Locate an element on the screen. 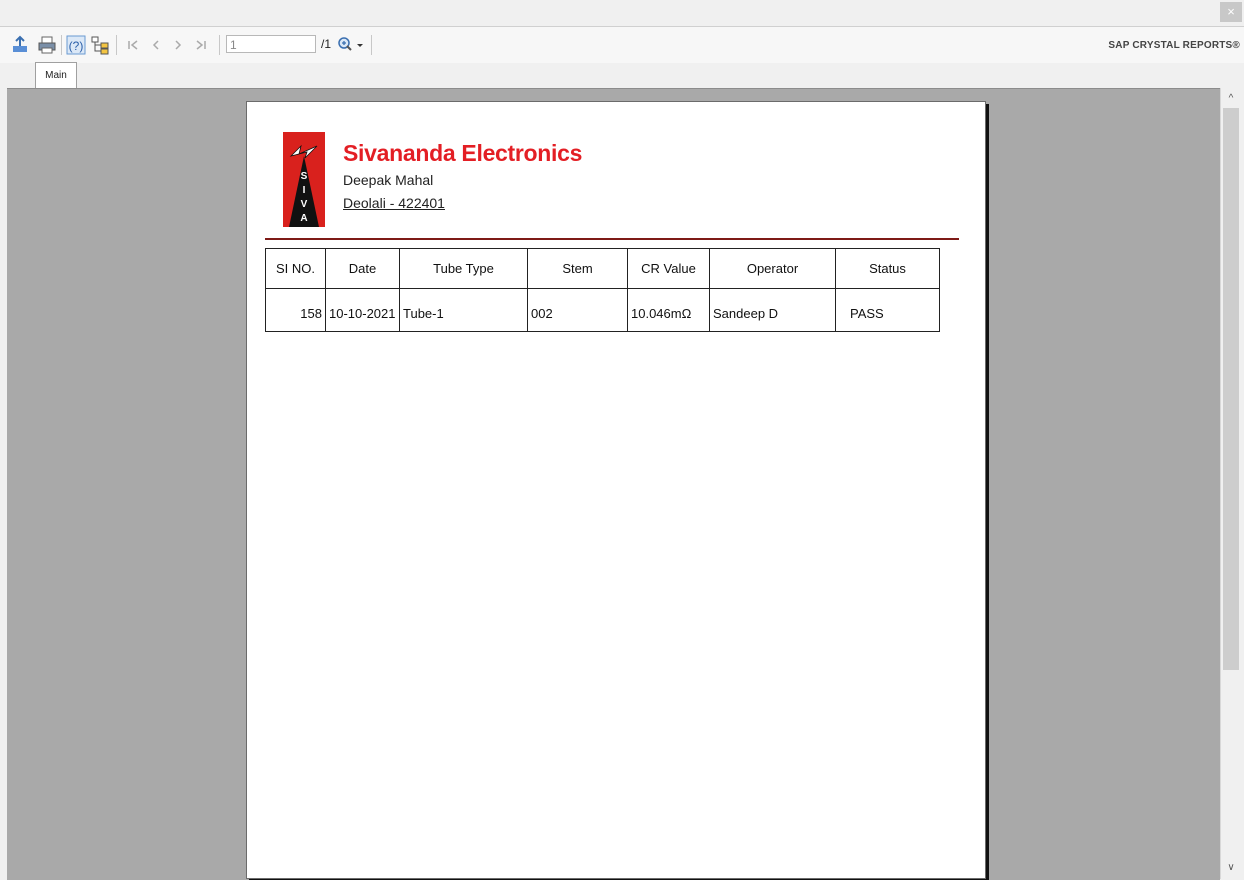 The image size is (1244, 880). column-header: Tube Type is located at coordinates (463, 268).